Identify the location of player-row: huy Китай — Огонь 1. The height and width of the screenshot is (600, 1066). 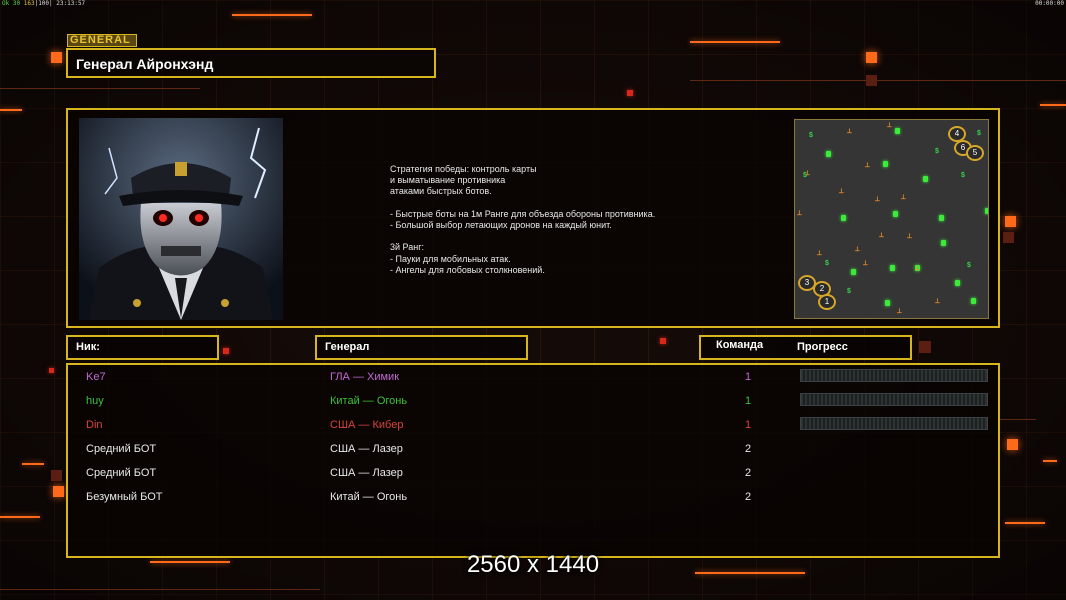
(533, 401).